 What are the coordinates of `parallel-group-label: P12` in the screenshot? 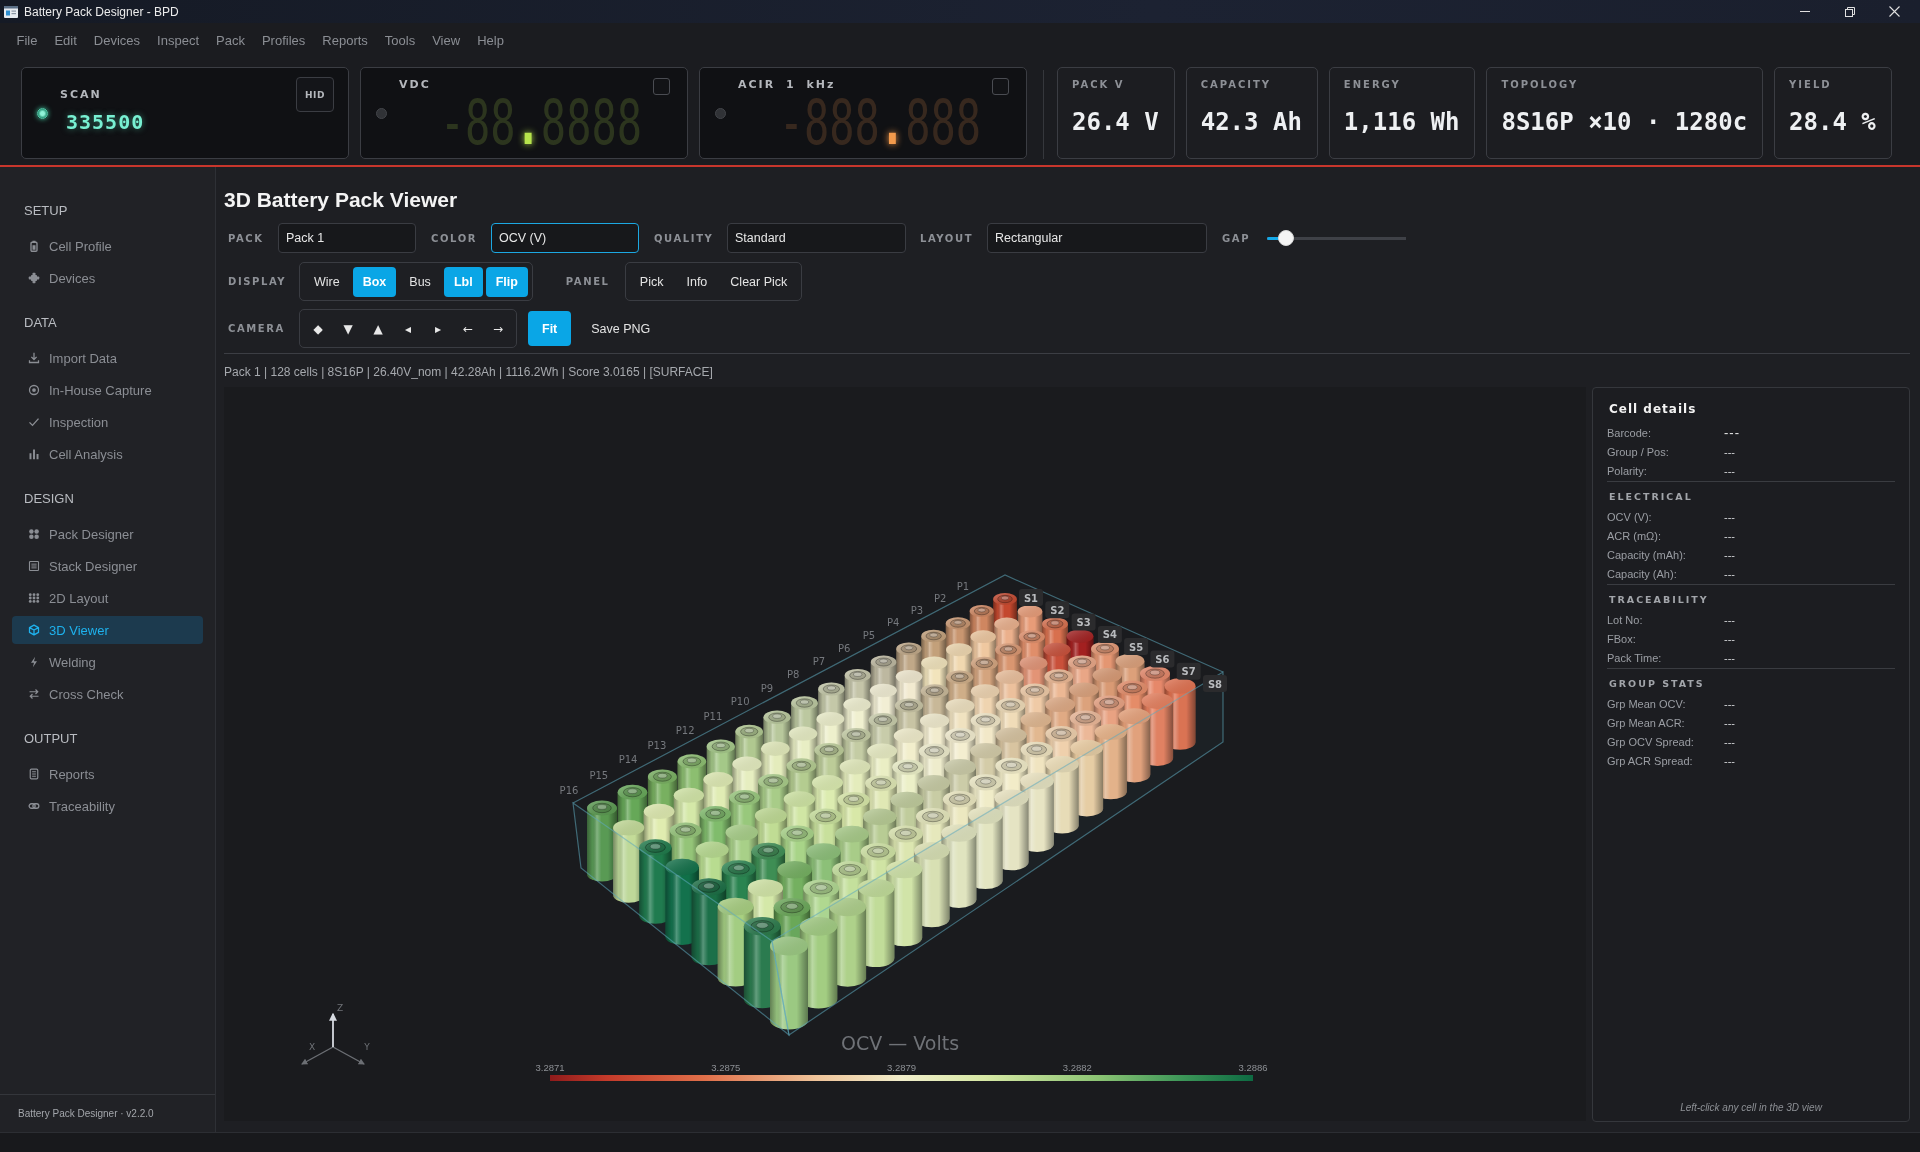 It's located at (685, 730).